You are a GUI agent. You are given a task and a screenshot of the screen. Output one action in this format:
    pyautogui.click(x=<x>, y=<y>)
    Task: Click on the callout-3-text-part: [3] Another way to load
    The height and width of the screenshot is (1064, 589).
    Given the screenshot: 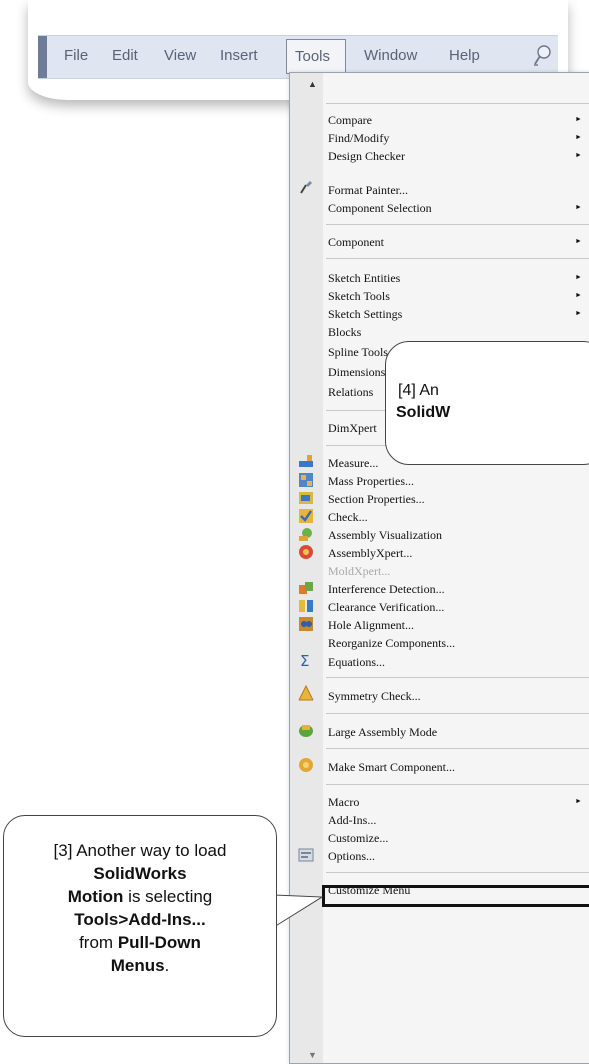 What is the action you would take?
    pyautogui.click(x=140, y=850)
    